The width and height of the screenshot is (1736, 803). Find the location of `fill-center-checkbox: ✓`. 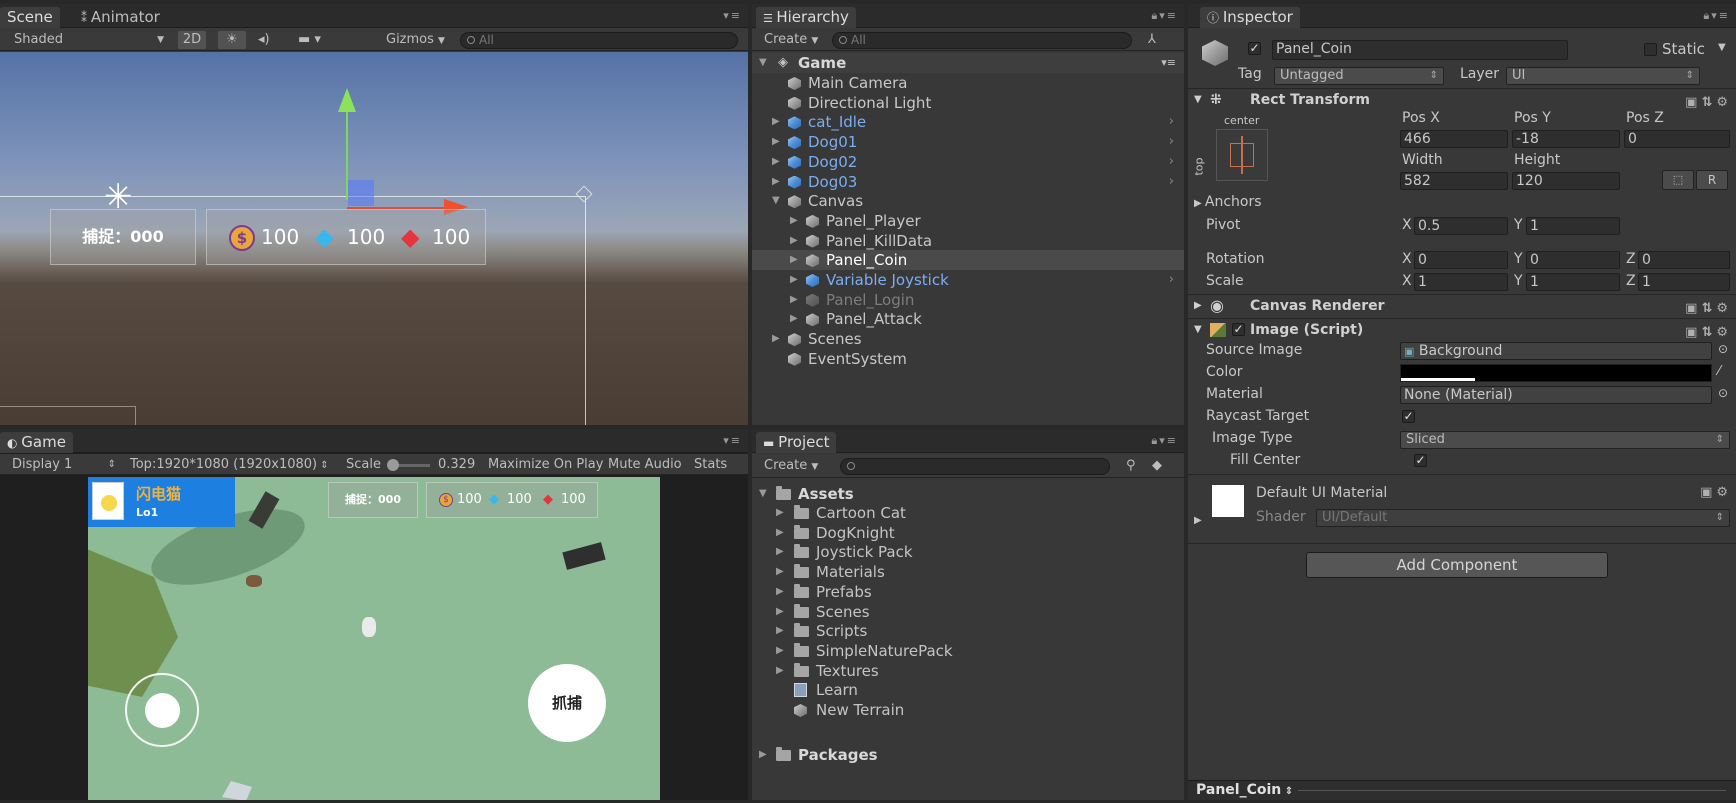

fill-center-checkbox: ✓ is located at coordinates (1420, 460).